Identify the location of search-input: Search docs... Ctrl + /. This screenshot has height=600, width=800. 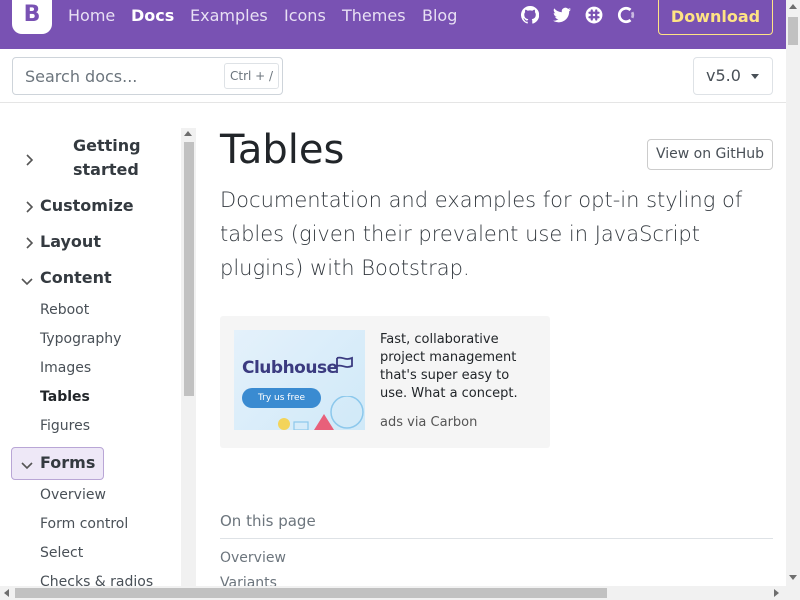
(147, 76).